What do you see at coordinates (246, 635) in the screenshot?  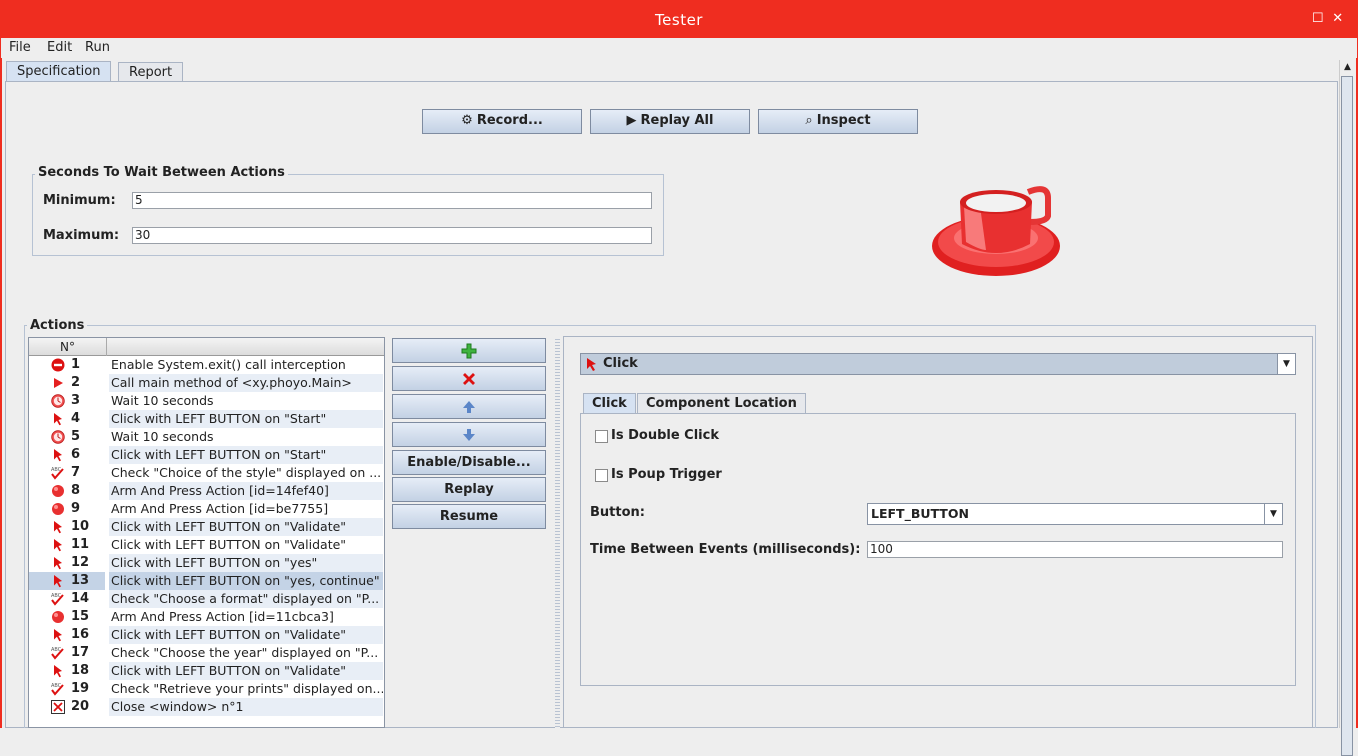 I see `row-description: Click with LEFT BUTTON on "Validate"` at bounding box center [246, 635].